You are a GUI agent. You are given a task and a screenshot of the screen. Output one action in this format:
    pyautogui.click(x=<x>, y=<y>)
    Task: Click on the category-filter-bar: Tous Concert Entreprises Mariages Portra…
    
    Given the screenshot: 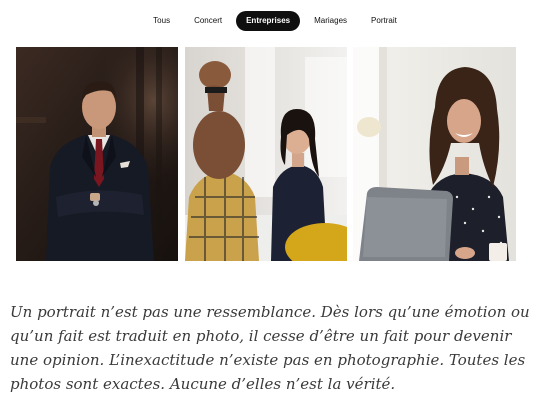 What is the action you would take?
    pyautogui.click(x=275, y=21)
    